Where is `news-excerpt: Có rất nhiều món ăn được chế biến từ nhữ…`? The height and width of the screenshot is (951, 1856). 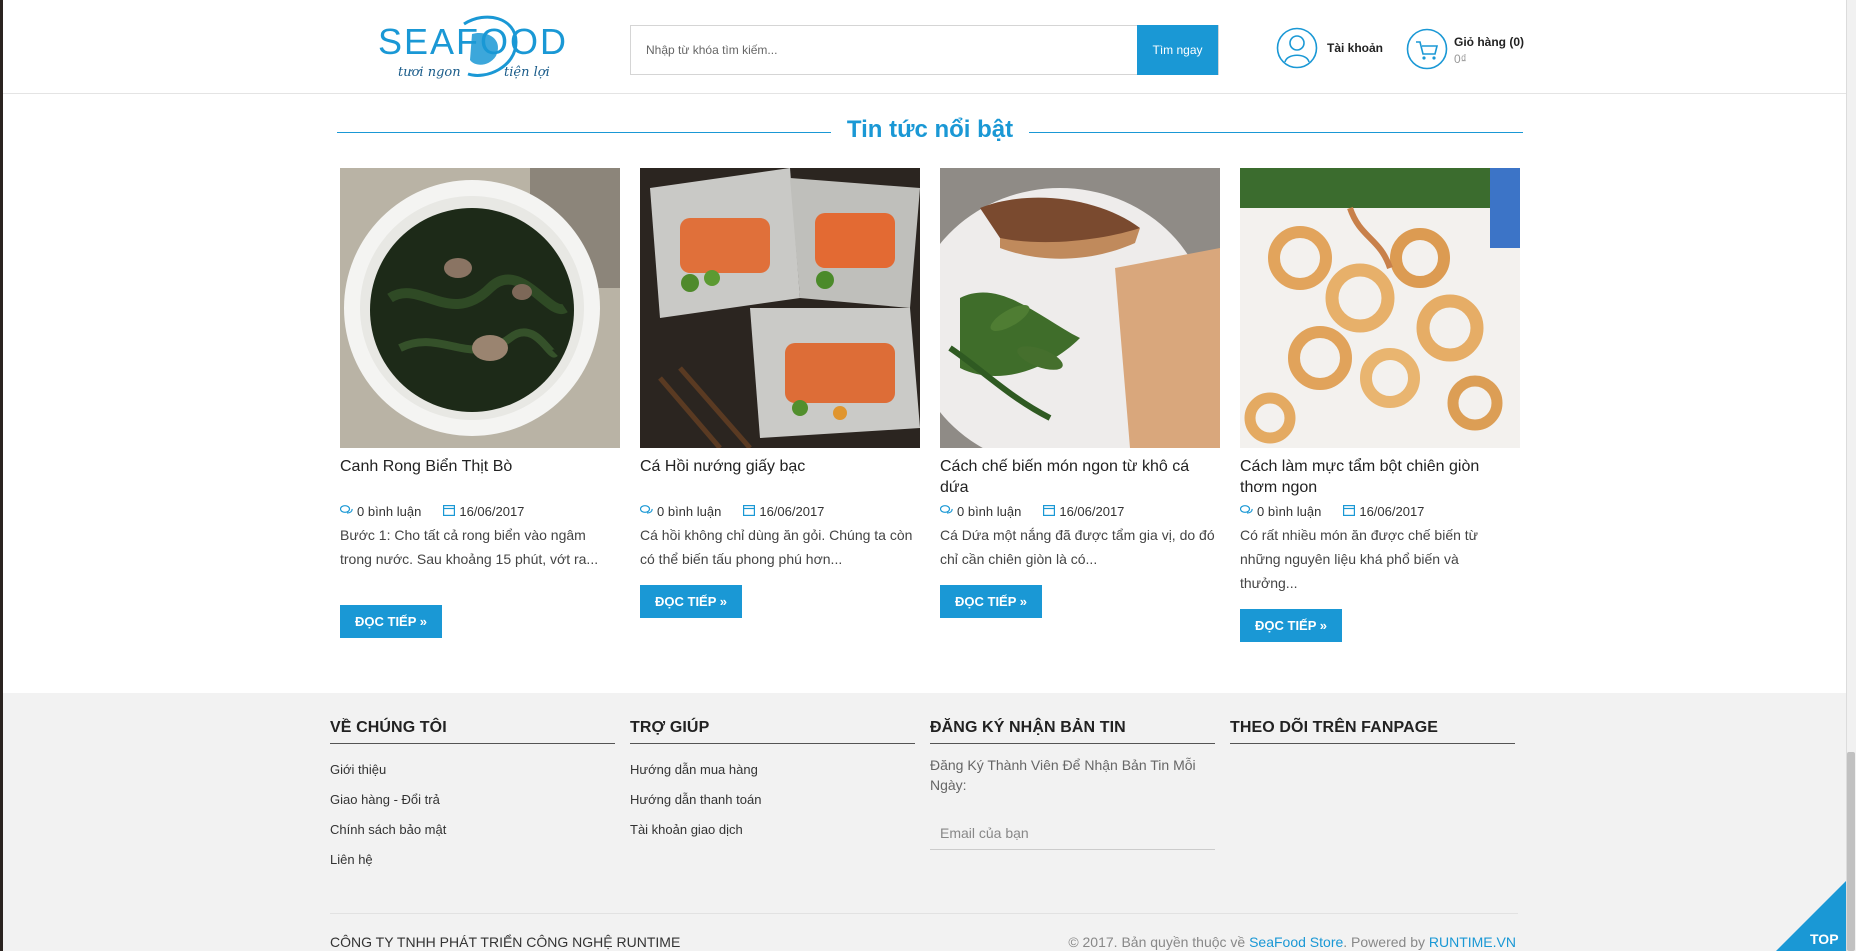 news-excerpt: Có rất nhiều món ăn được chế biến từ nhữ… is located at coordinates (1359, 559).